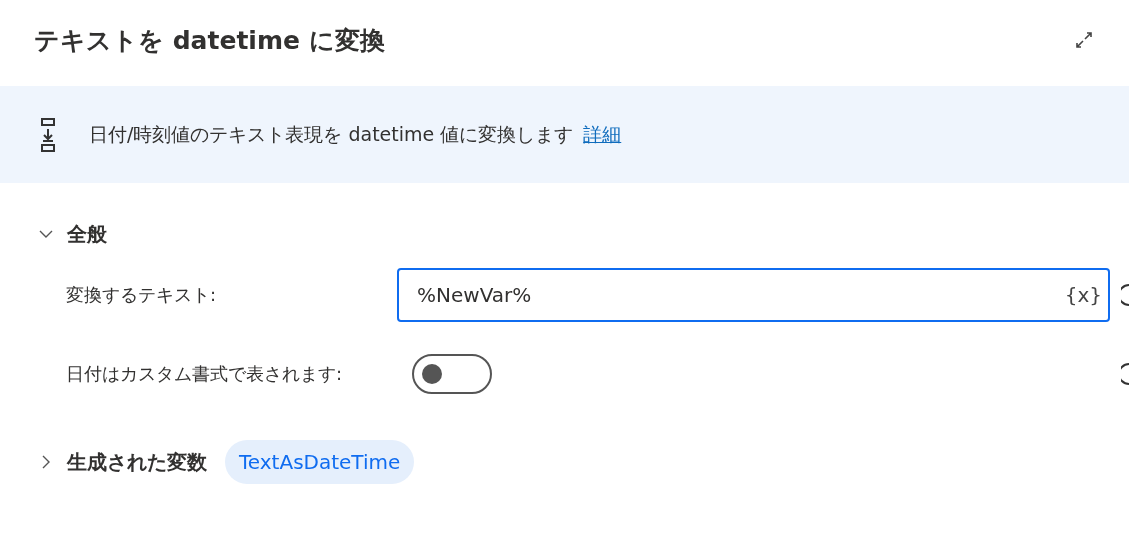 This screenshot has width=1129, height=547. I want to click on toggle-switch, so click(452, 374).